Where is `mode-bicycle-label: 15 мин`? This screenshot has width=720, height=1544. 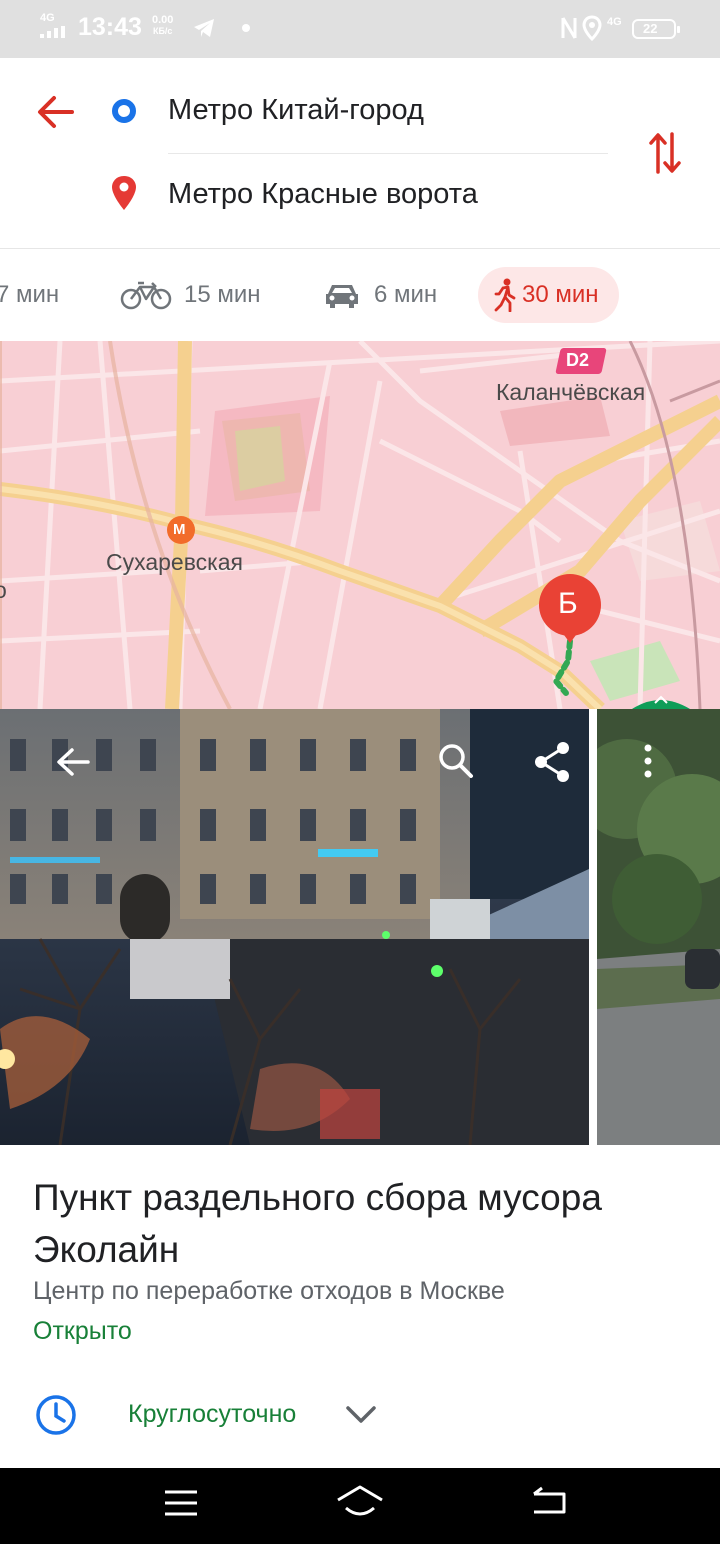
mode-bicycle-label: 15 мин is located at coordinates (222, 294).